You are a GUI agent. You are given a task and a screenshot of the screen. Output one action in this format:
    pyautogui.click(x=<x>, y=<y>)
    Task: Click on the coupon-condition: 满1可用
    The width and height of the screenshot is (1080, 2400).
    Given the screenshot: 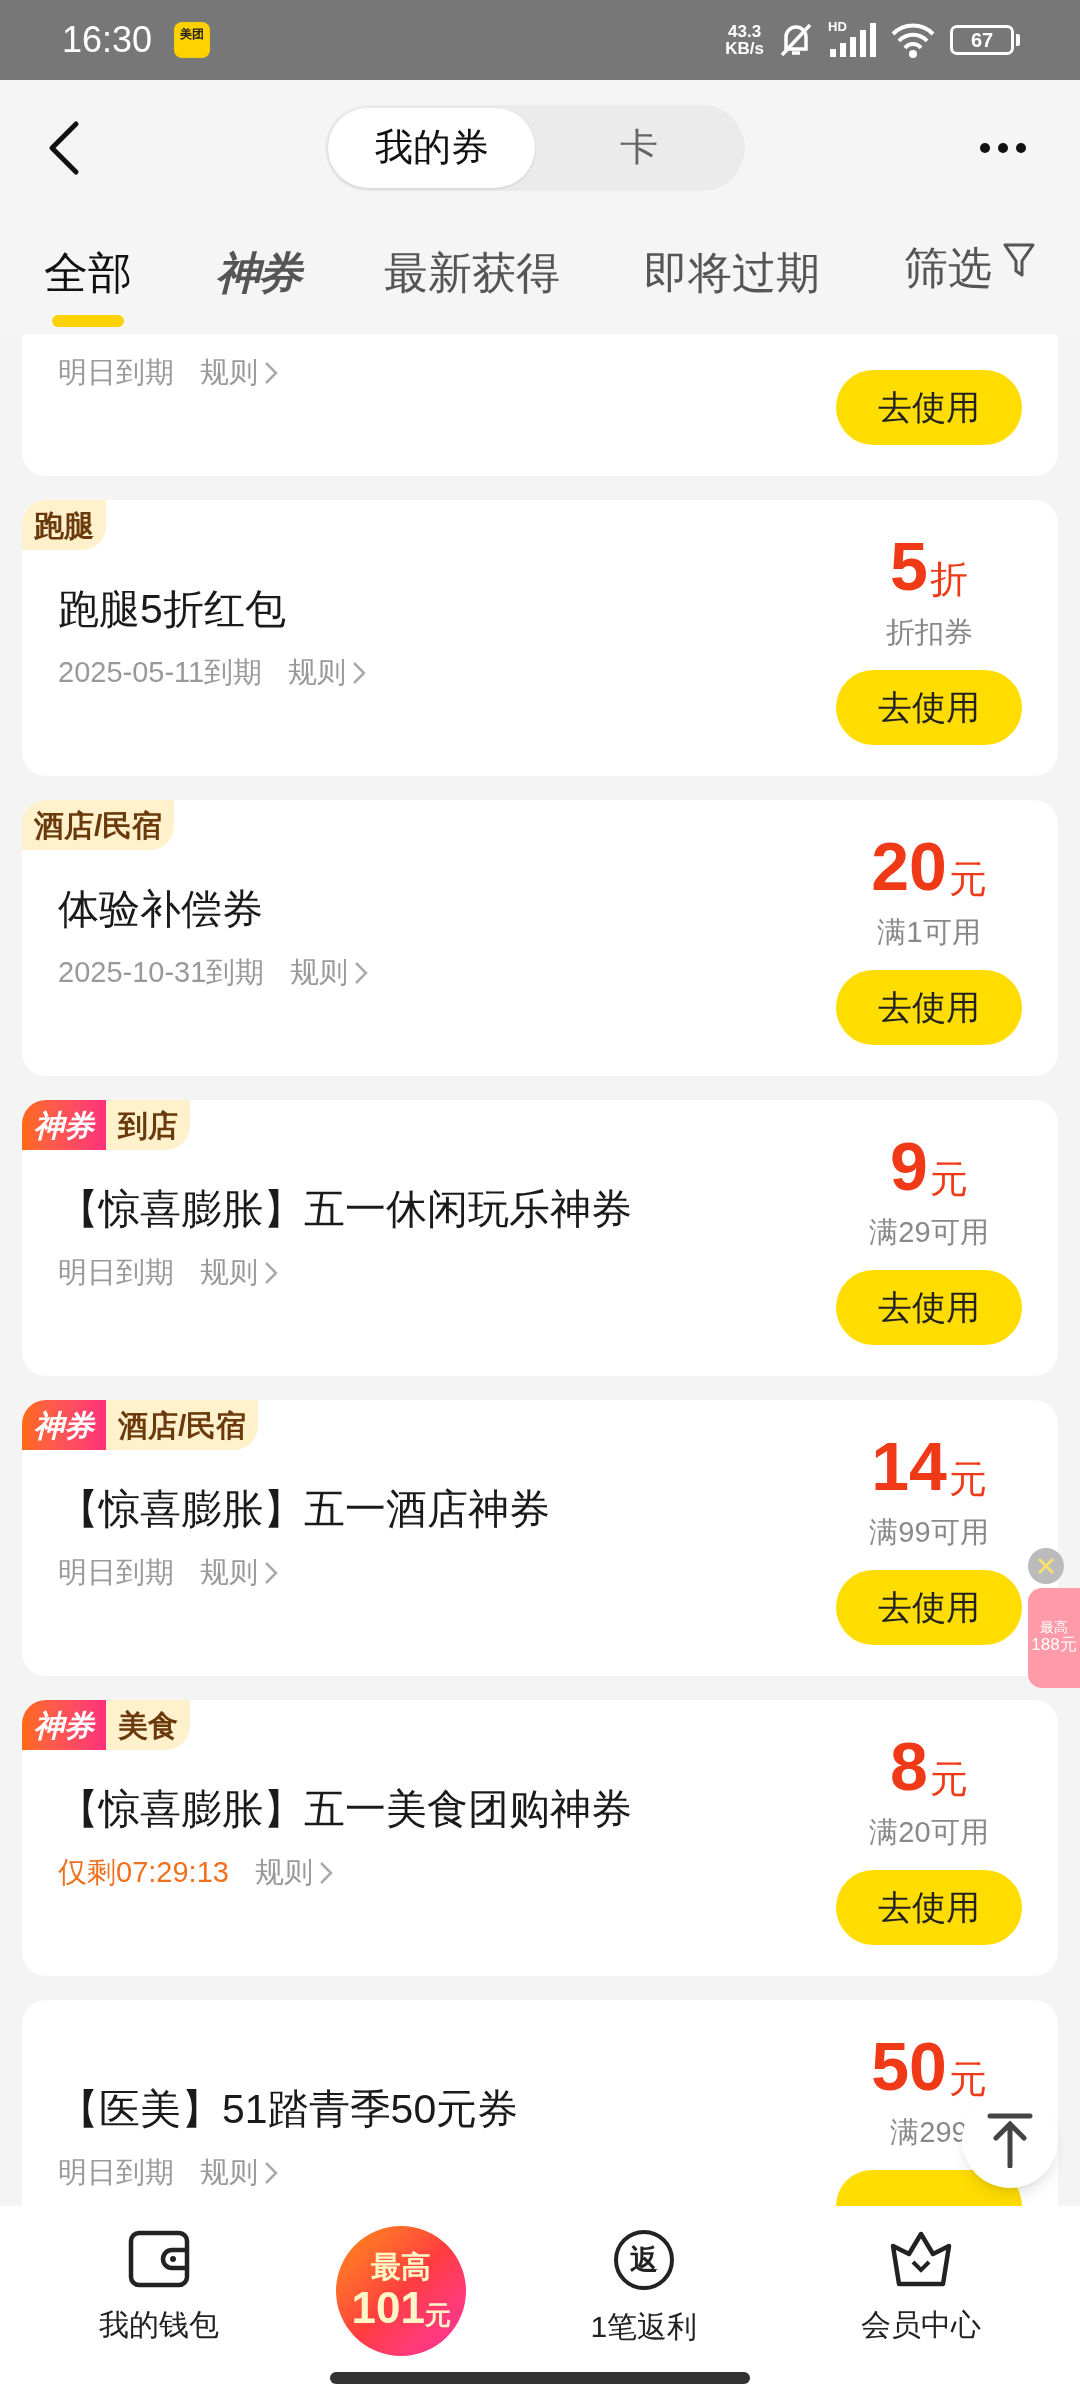 What is the action you would take?
    pyautogui.click(x=929, y=933)
    